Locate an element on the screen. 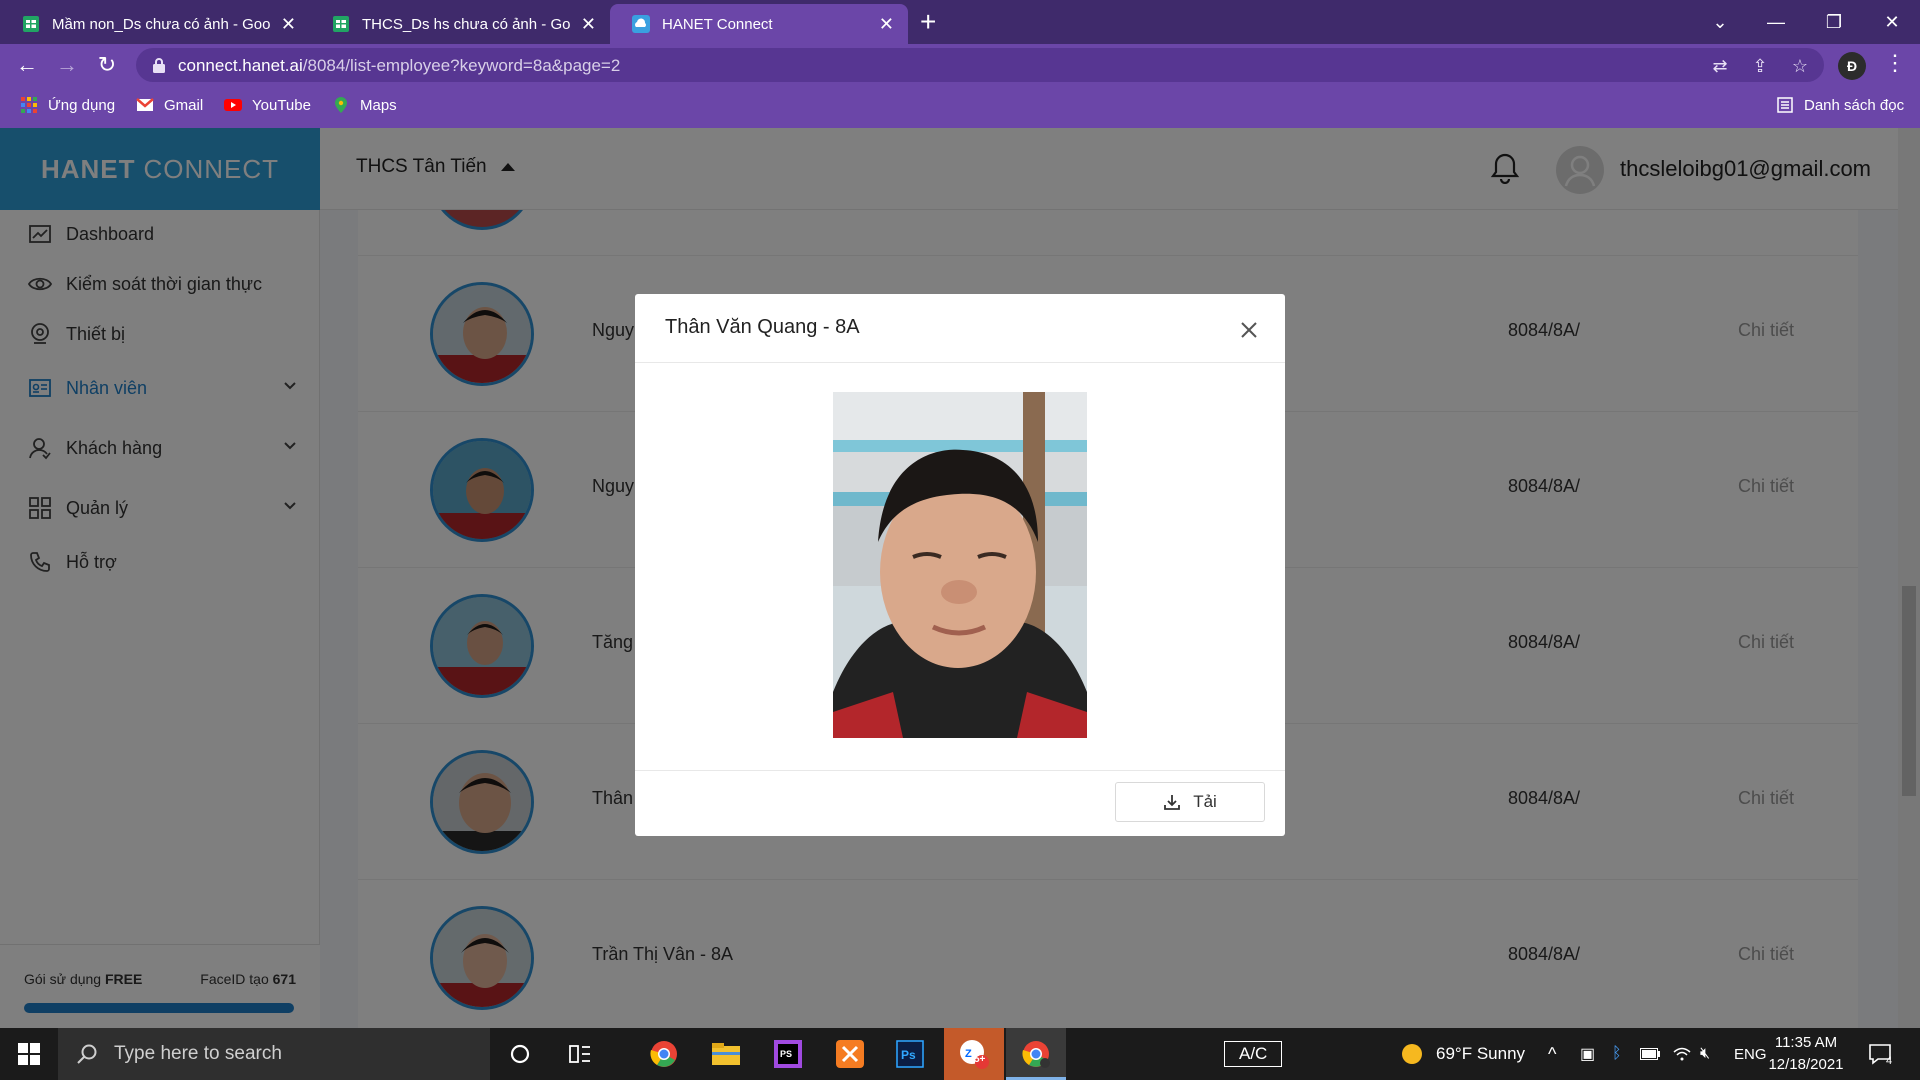  bookmark-label: Gmail is located at coordinates (184, 105).